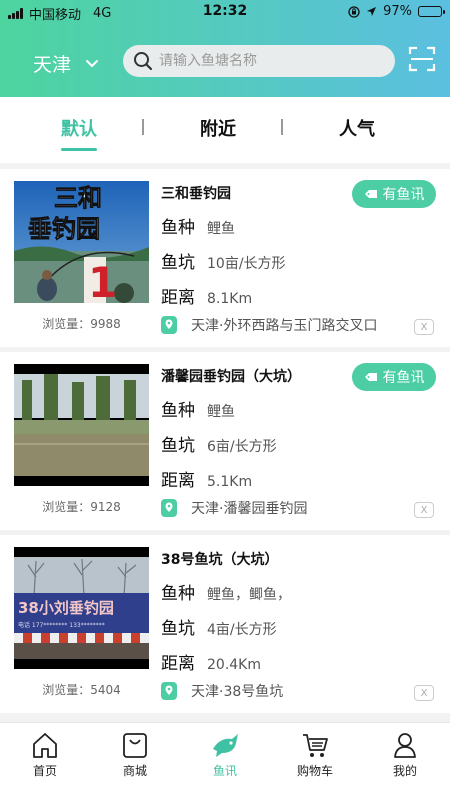 The image size is (450, 800). What do you see at coordinates (249, 509) in the screenshot?
I see `address-text: 天津·潘馨园垂钓园` at bounding box center [249, 509].